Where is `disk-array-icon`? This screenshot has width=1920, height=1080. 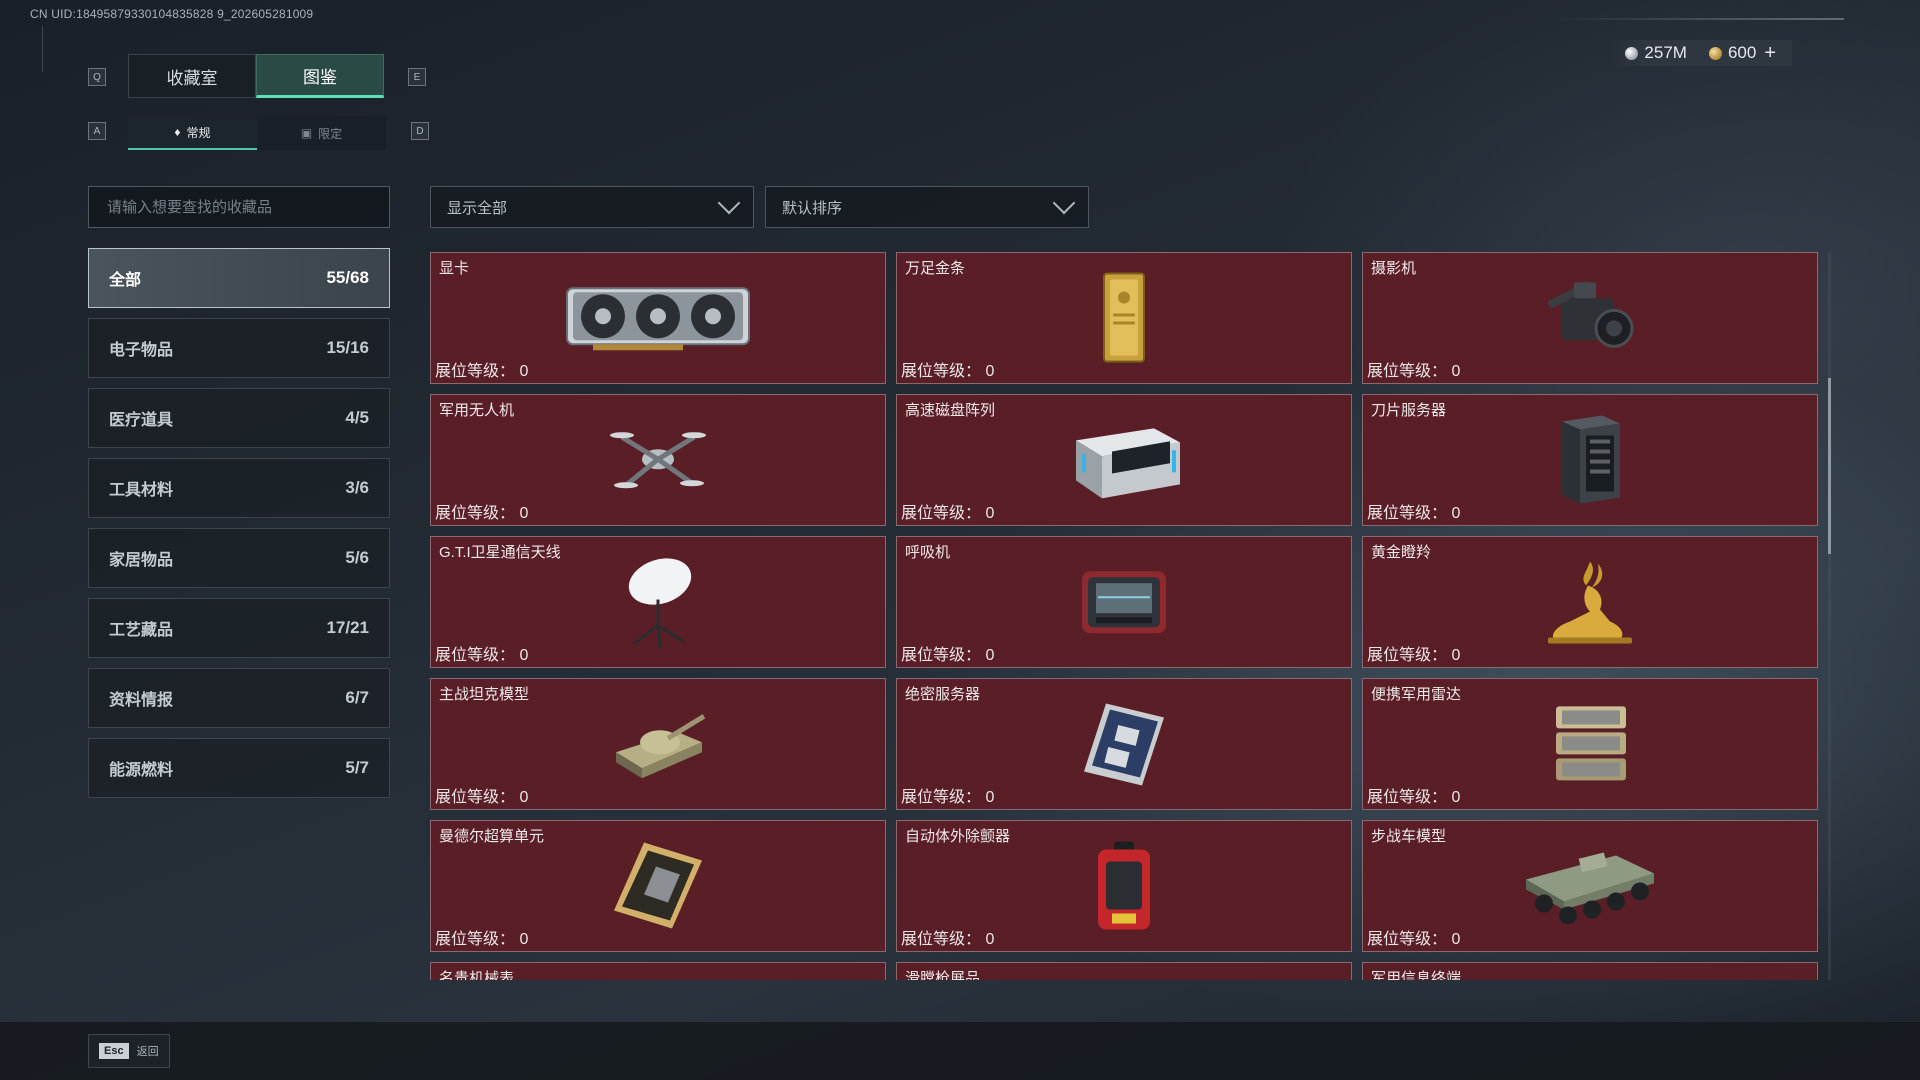
disk-array-icon is located at coordinates (1124, 461).